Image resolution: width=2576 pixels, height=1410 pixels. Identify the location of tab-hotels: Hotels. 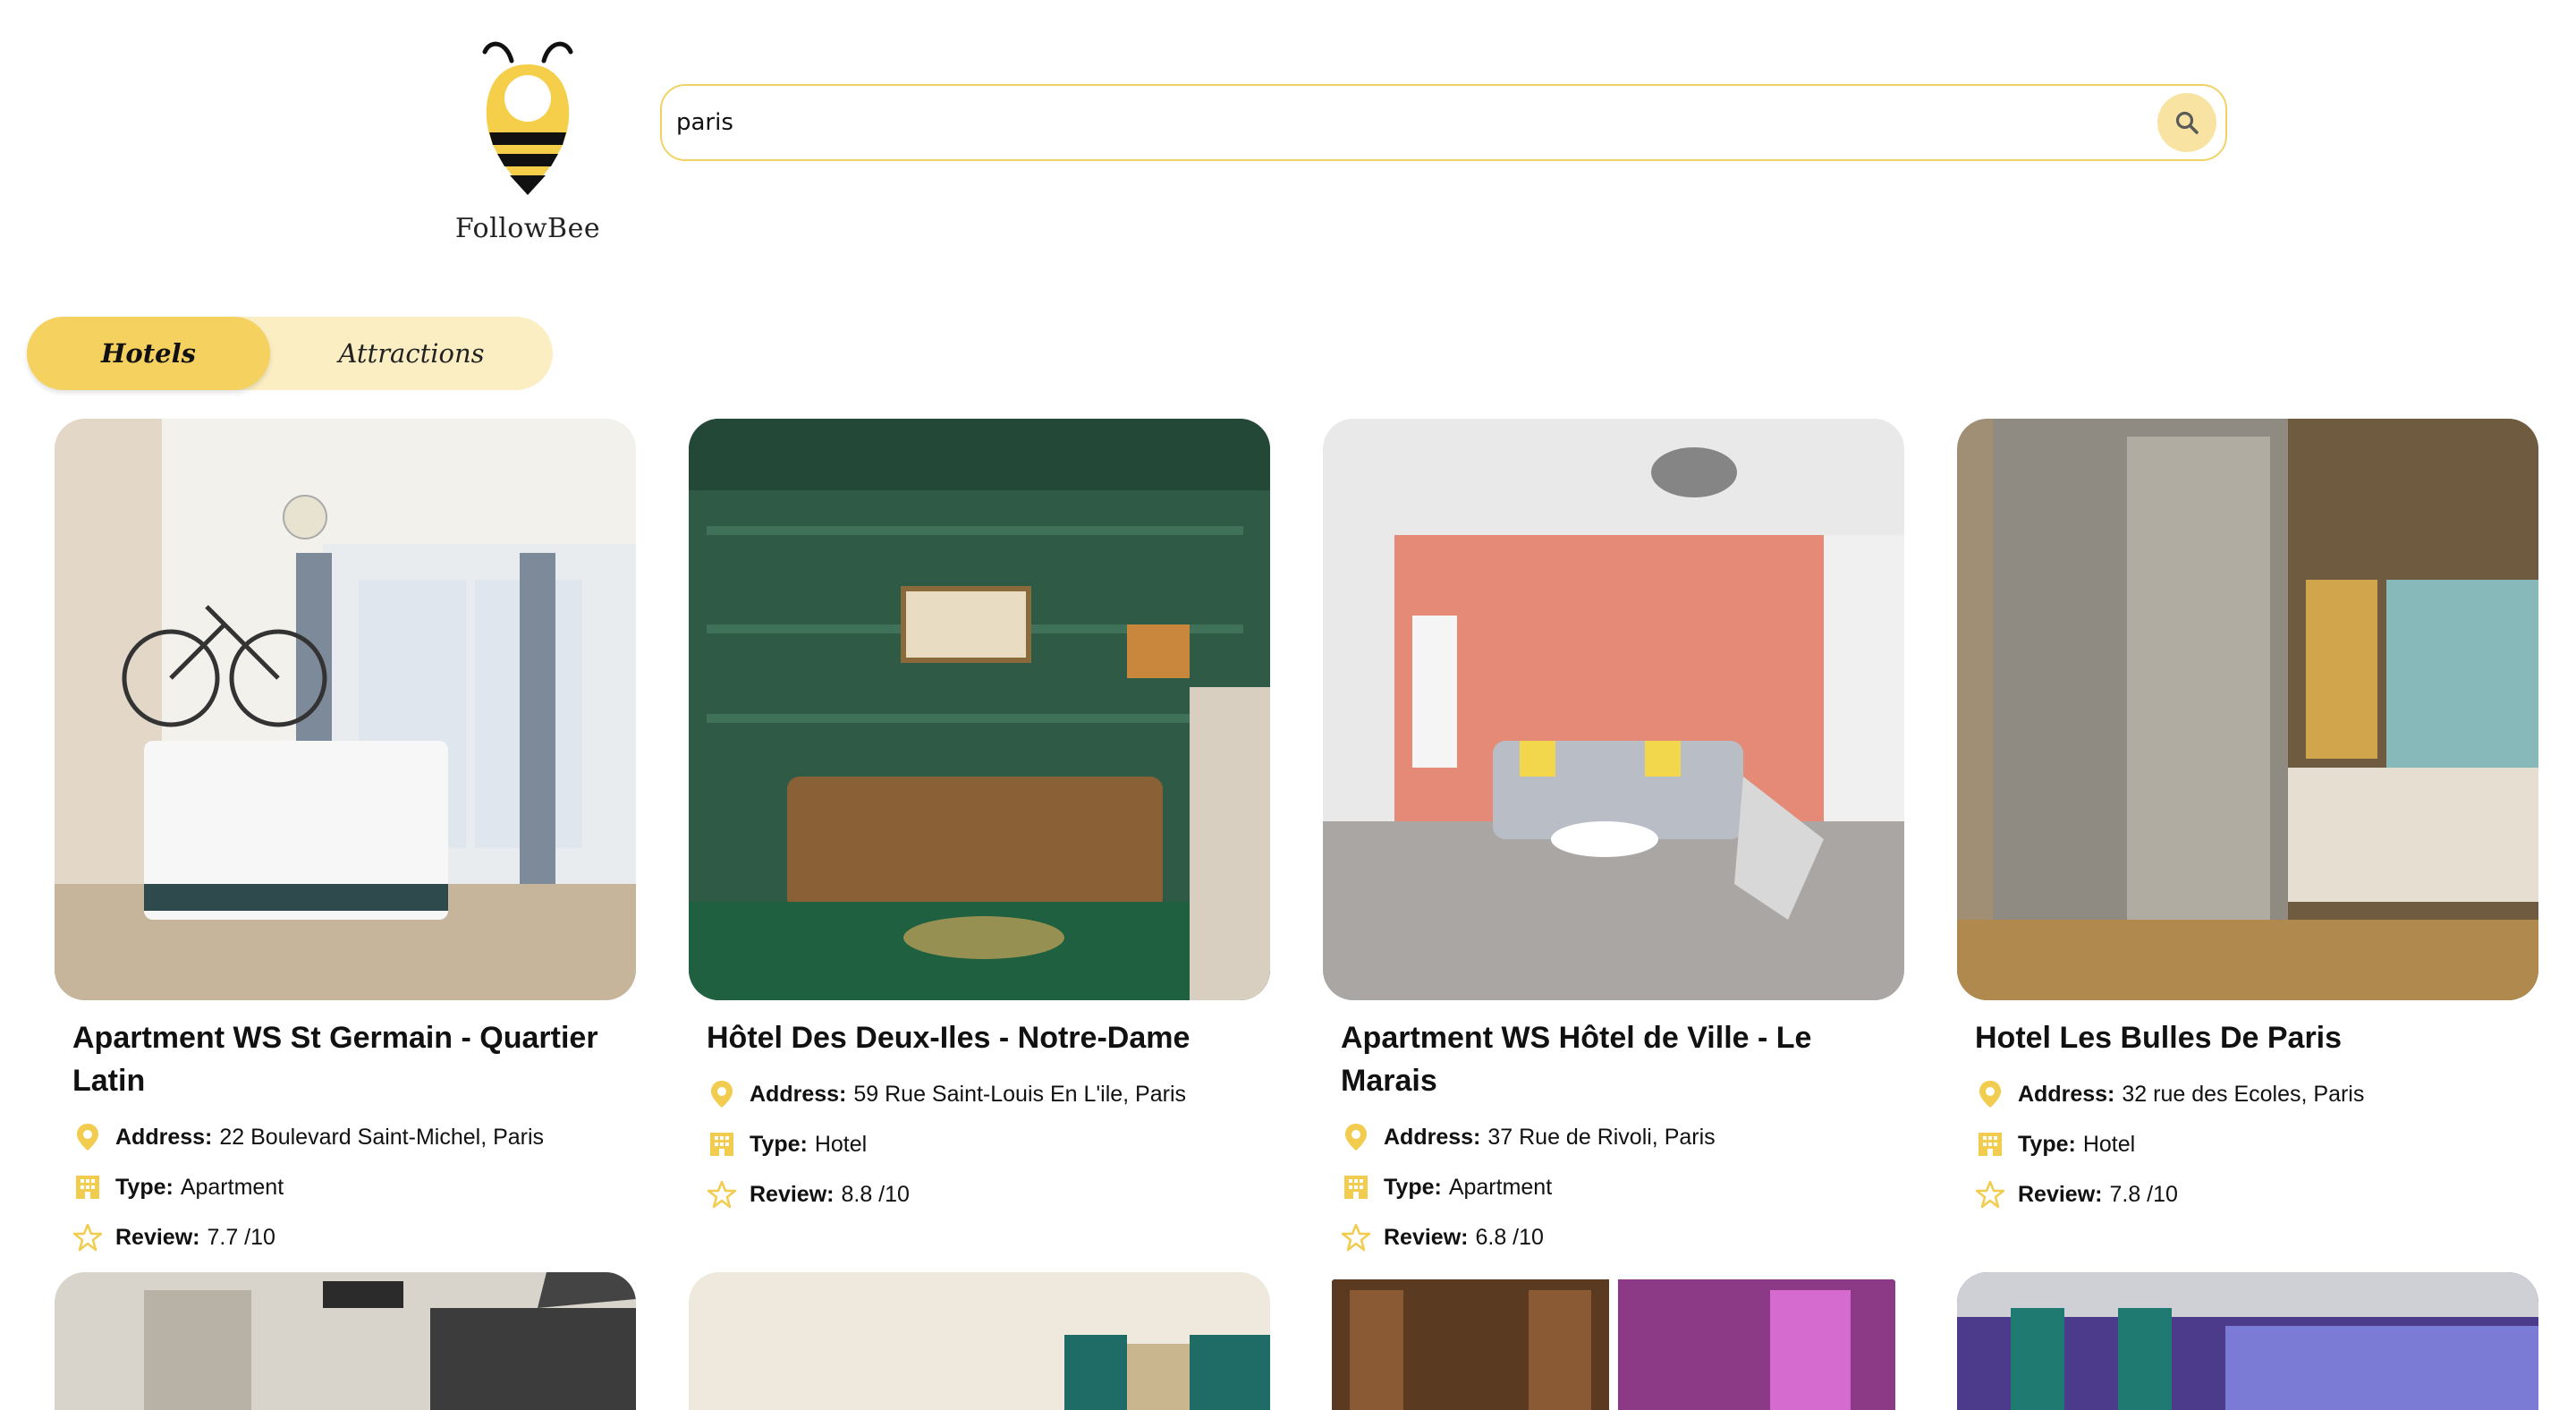
(148, 354).